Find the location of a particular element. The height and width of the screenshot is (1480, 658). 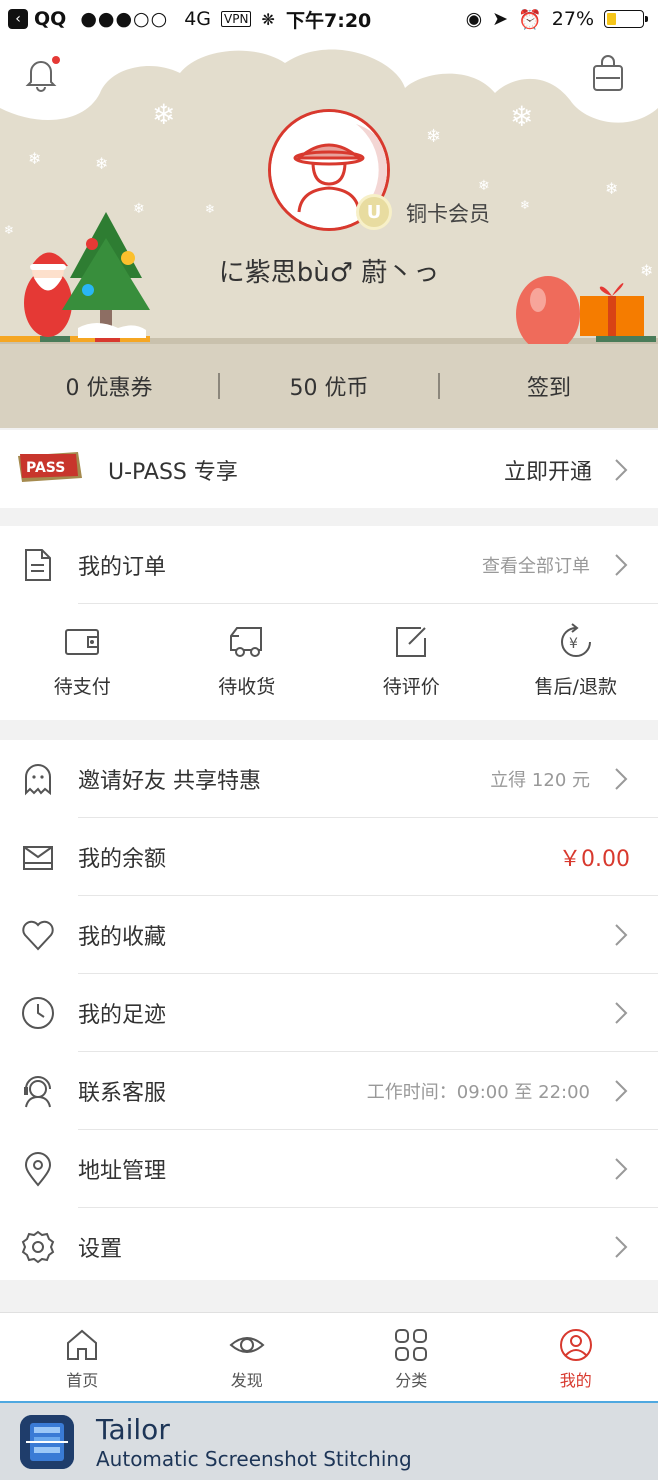

location-icon is located at coordinates (38, 1169).